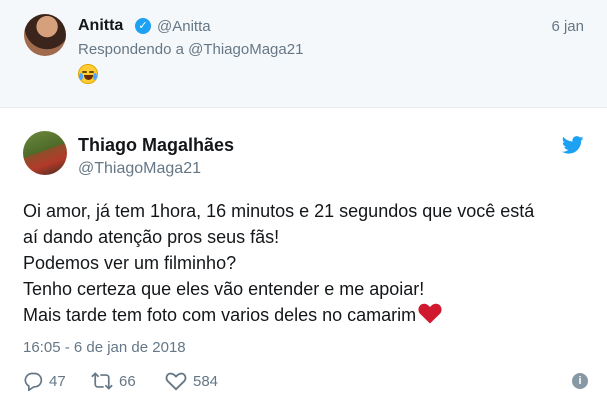 Image resolution: width=607 pixels, height=400 pixels. Describe the element at coordinates (206, 381) in the screenshot. I see `like-count: 584` at that location.